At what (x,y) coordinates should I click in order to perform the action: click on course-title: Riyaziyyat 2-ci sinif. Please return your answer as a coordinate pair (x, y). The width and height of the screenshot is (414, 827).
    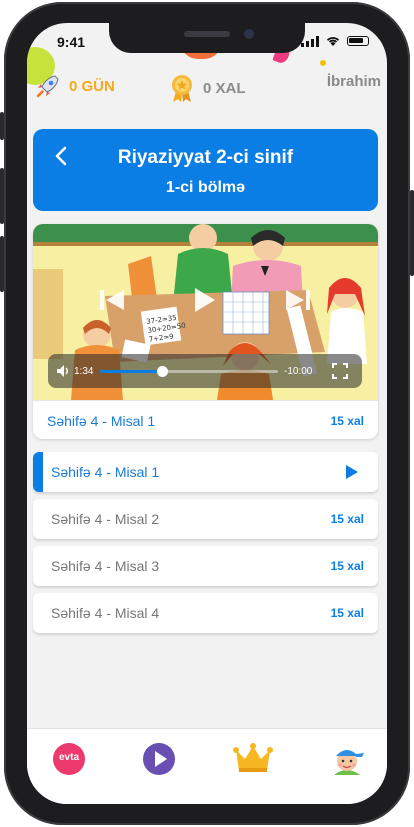
    Looking at the image, I should click on (205, 157).